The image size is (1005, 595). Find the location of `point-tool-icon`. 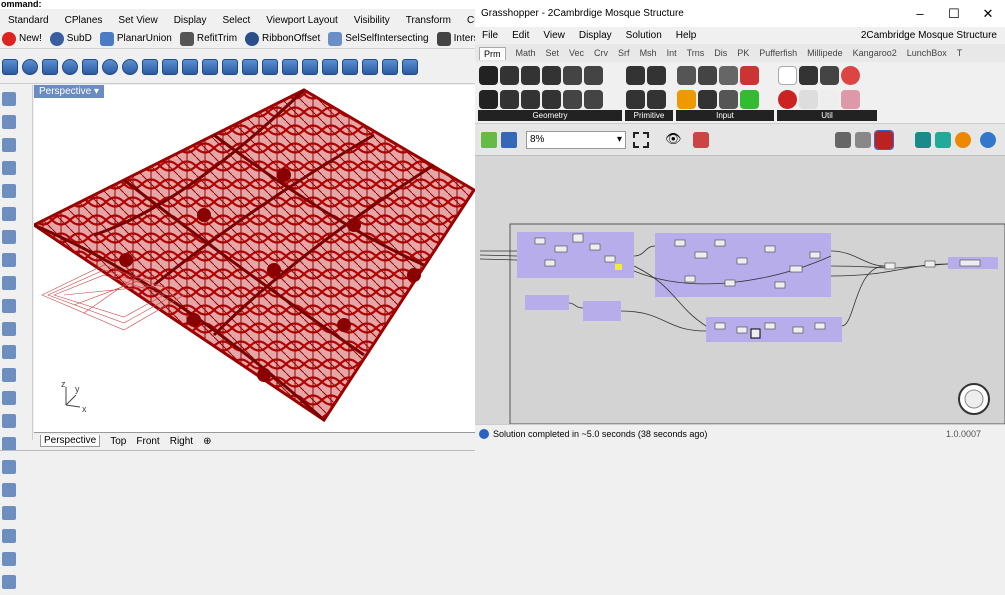

point-tool-icon is located at coordinates (9, 99).